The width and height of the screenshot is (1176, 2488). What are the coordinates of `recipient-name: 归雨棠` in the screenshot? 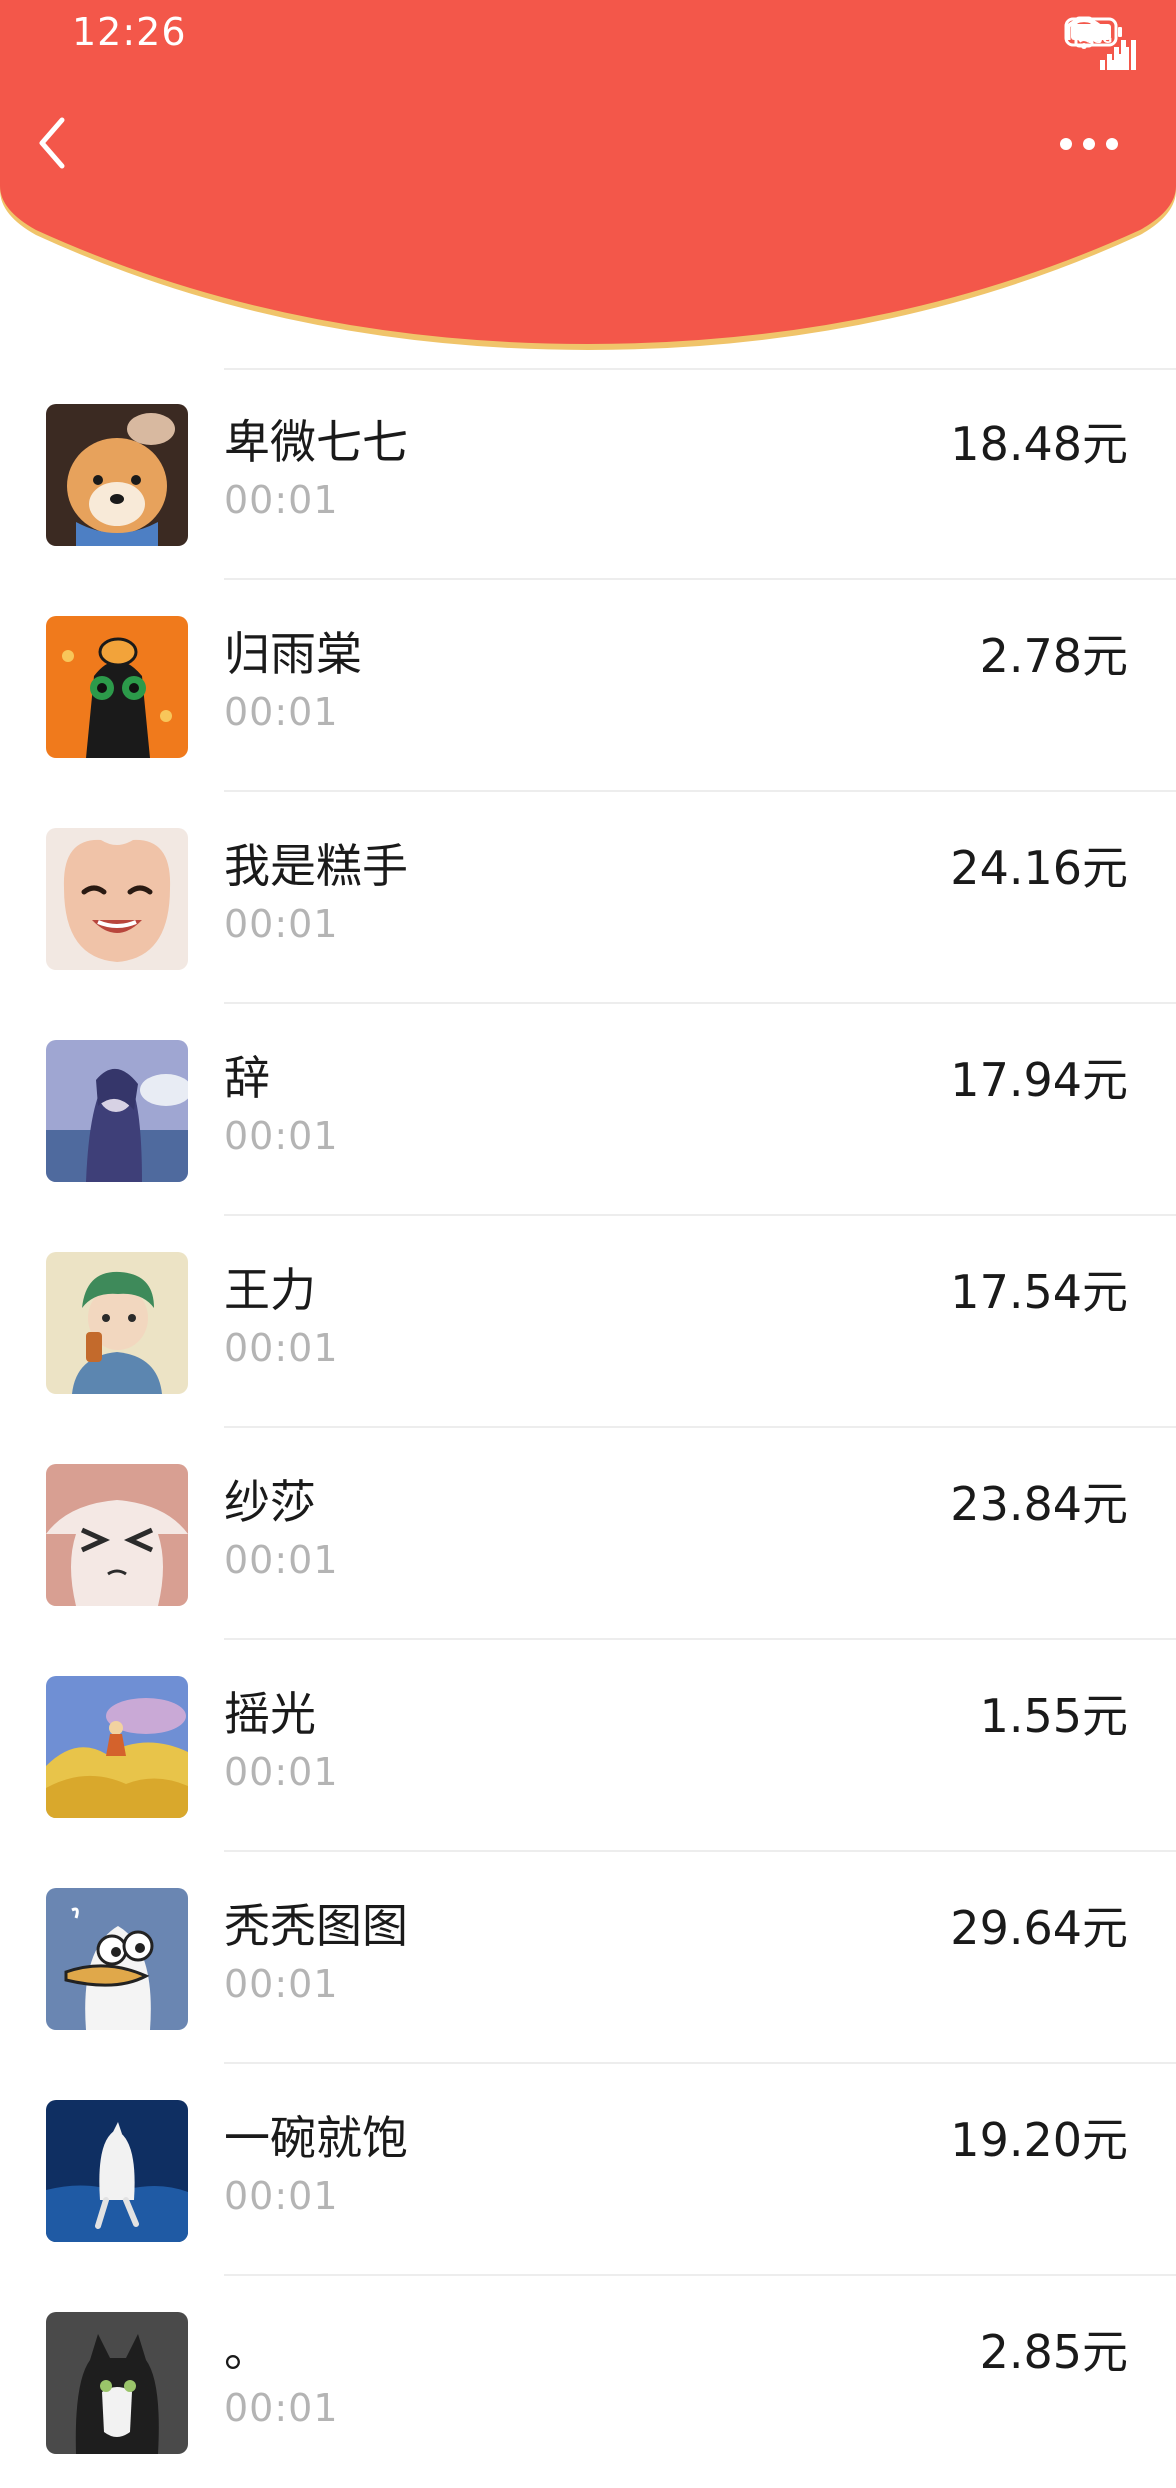 It's located at (293, 654).